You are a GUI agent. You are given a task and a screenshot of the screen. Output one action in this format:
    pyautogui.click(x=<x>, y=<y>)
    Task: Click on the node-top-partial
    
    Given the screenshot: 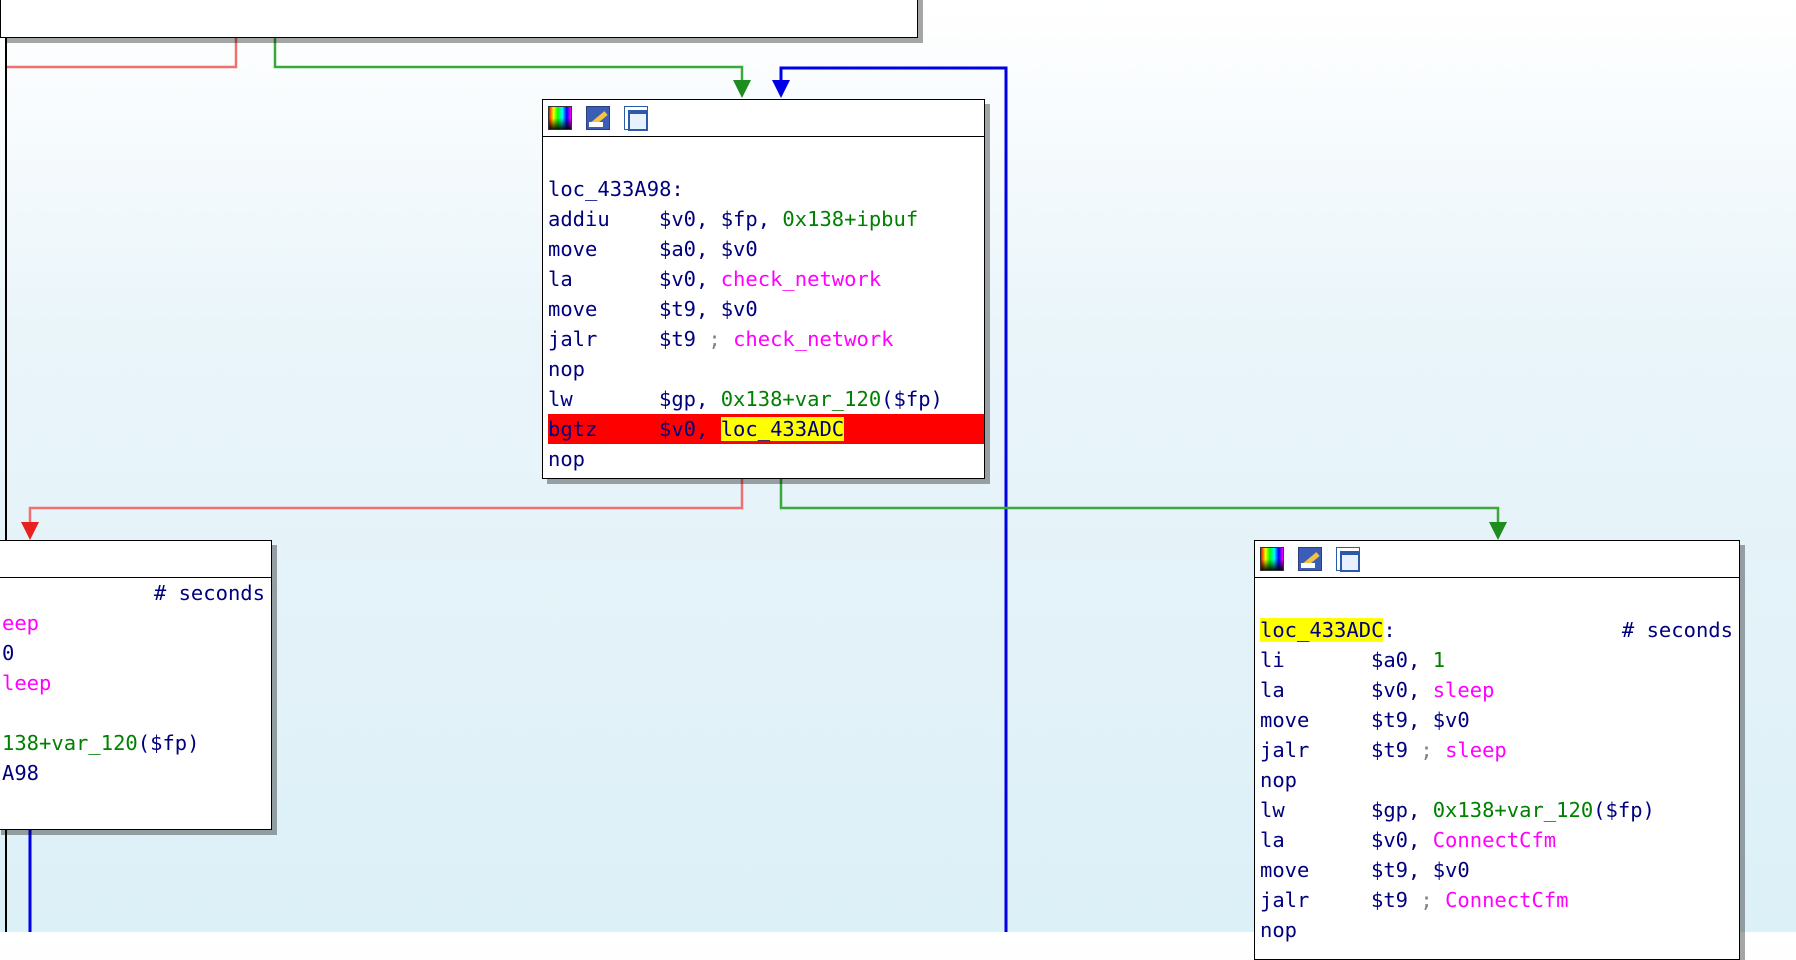 What is the action you would take?
    pyautogui.click(x=459, y=19)
    